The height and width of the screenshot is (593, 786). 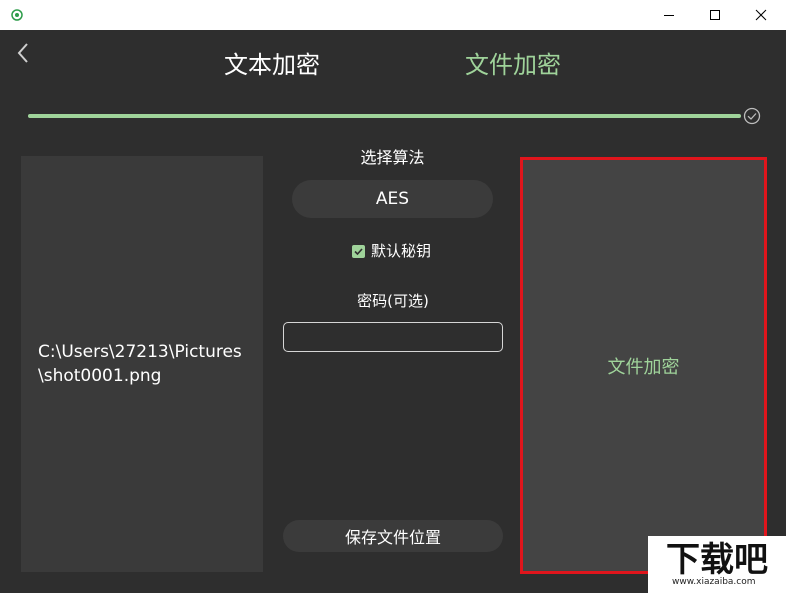 I want to click on algorithm-select: AES, so click(x=392, y=199).